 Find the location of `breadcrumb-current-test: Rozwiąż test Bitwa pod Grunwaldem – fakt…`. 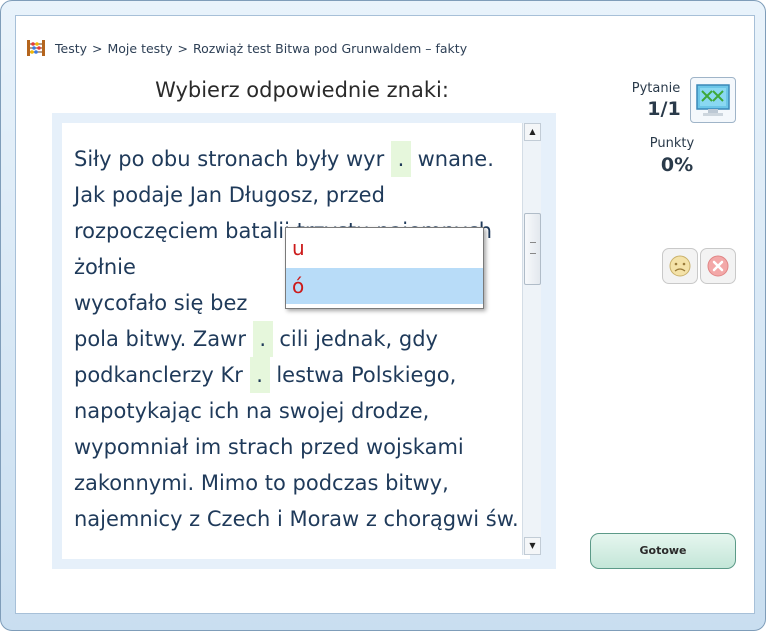

breadcrumb-current-test: Rozwiąż test Bitwa pod Grunwaldem – fakt… is located at coordinates (330, 48).